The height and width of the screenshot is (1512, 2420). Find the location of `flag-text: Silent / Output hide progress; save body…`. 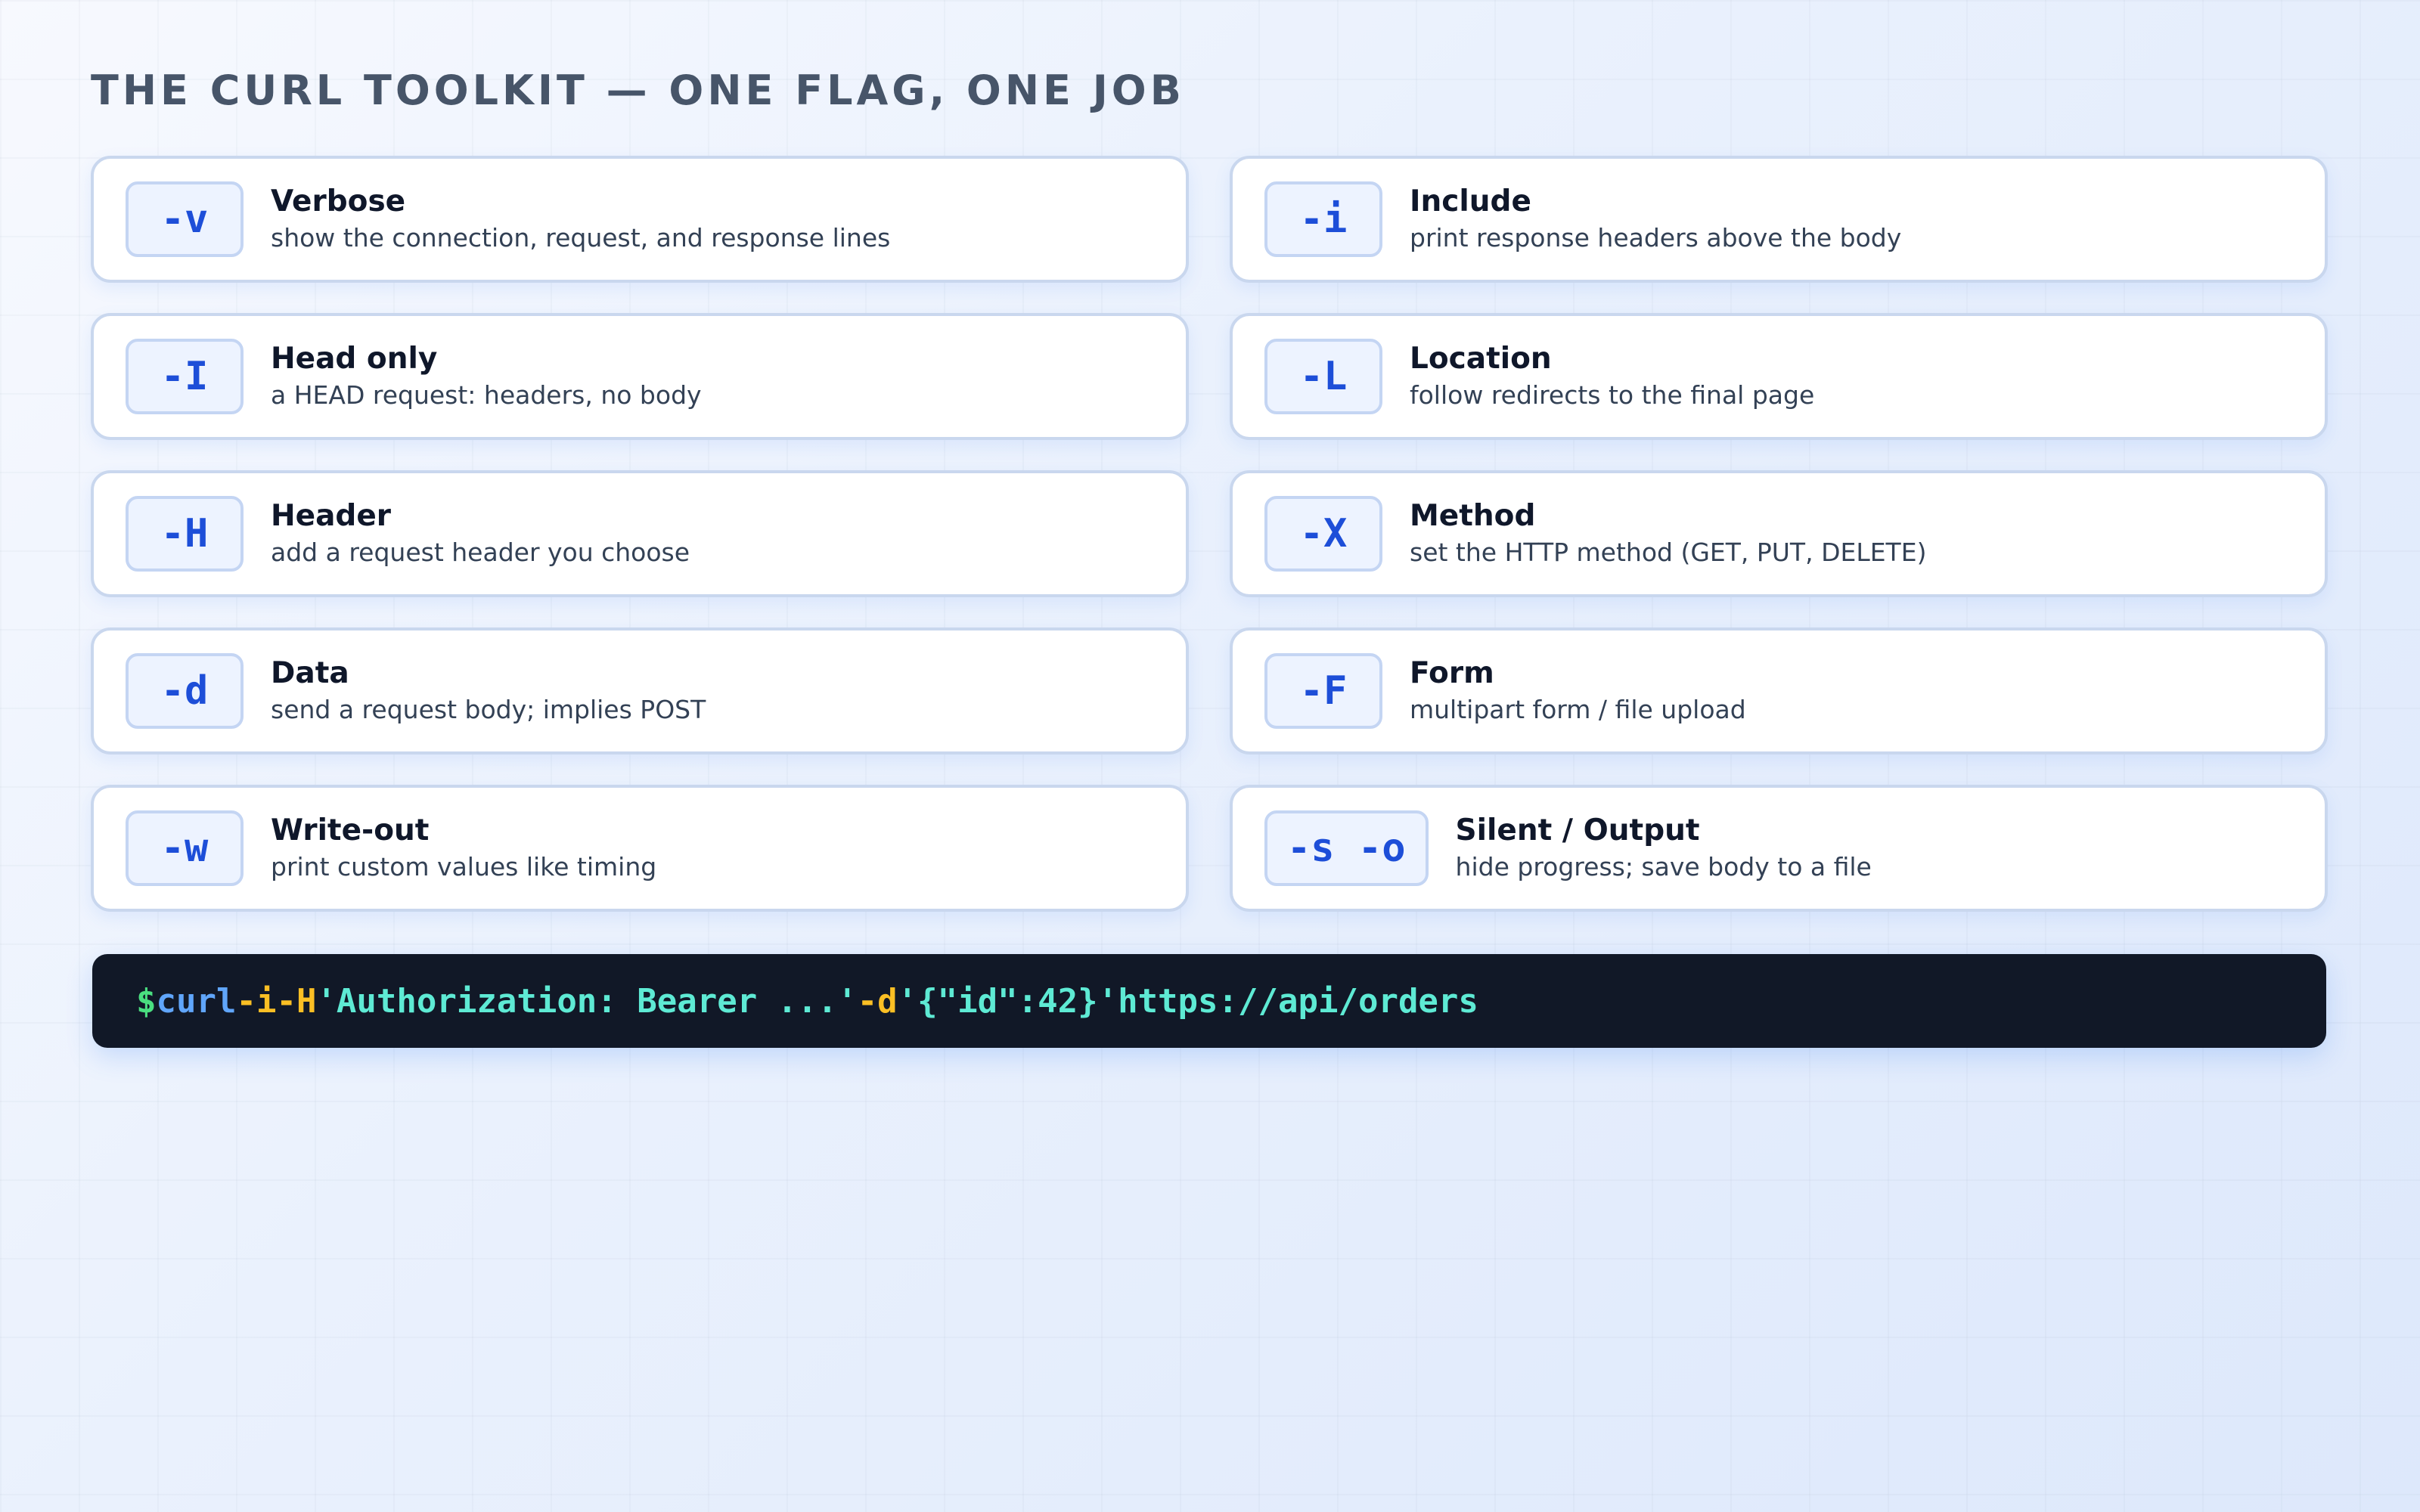

flag-text: Silent / Output hide progress; save body… is located at coordinates (1664, 849).